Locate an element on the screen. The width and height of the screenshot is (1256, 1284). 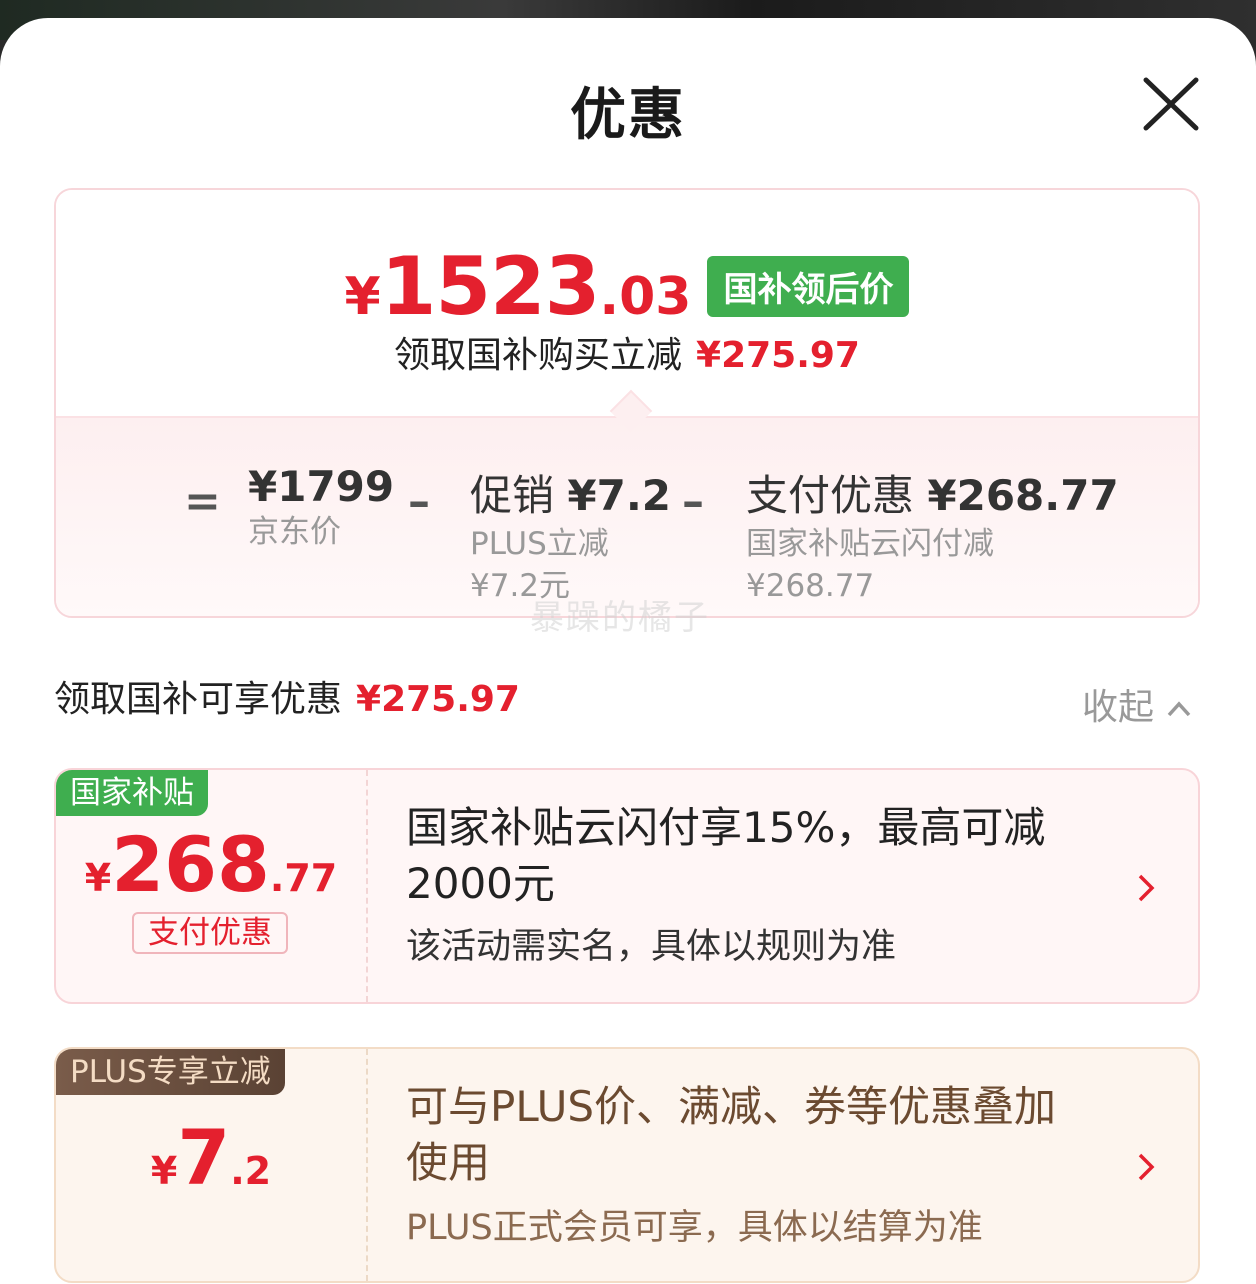
breakdown-payment: 支付优惠 ¥268.77 国家补贴云闪付减 ¥268.77 is located at coordinates (932, 537).